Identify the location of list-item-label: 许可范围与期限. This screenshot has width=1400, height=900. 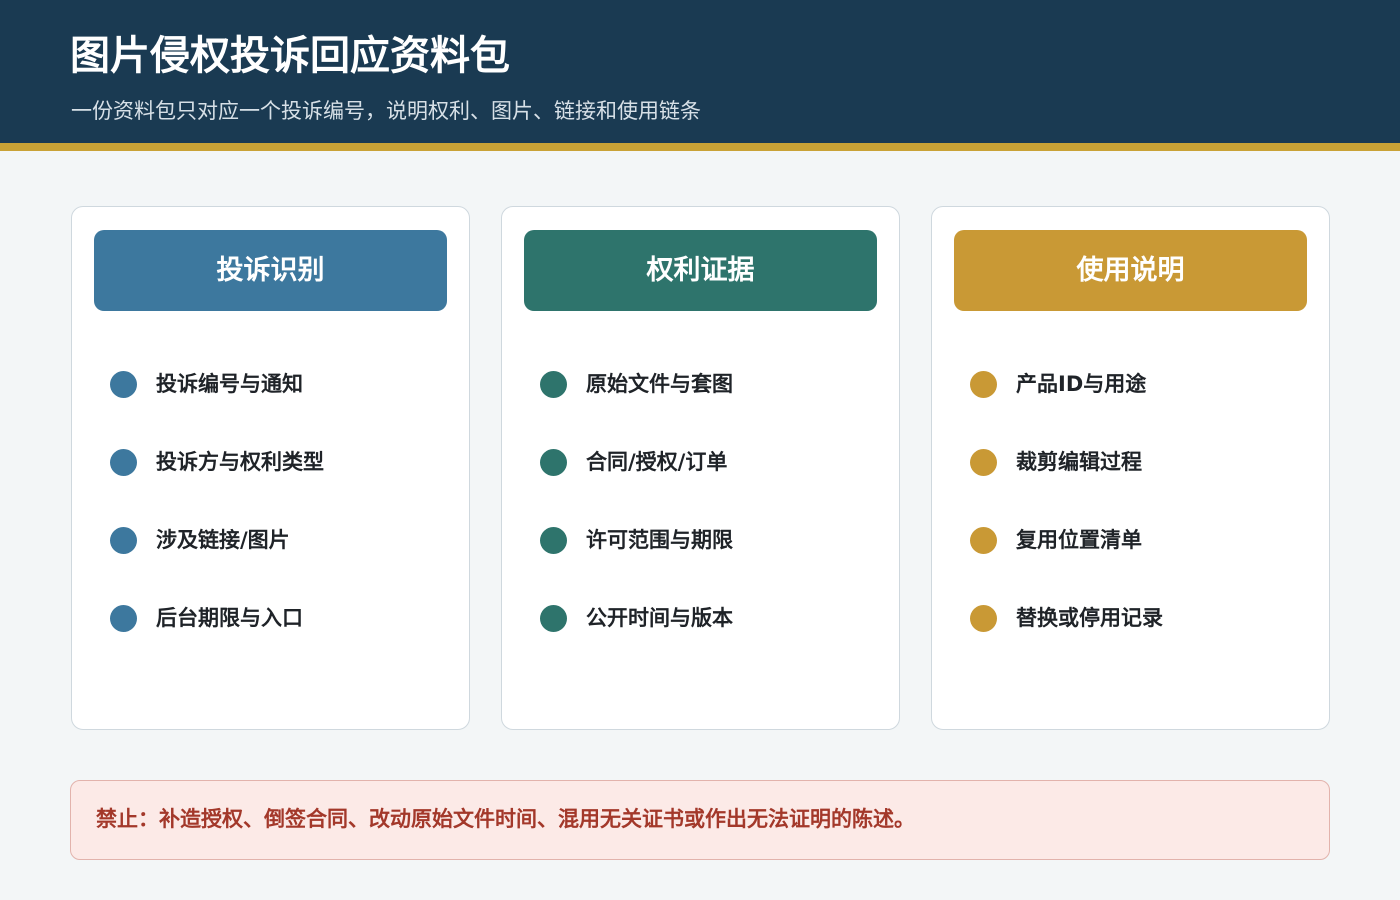
(659, 540).